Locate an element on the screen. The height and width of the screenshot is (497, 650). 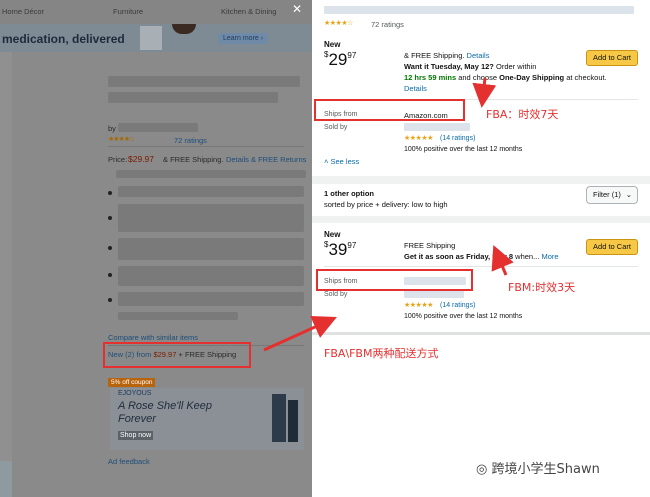
fba-annotation: FBA：时效7天 is located at coordinates (522, 114).